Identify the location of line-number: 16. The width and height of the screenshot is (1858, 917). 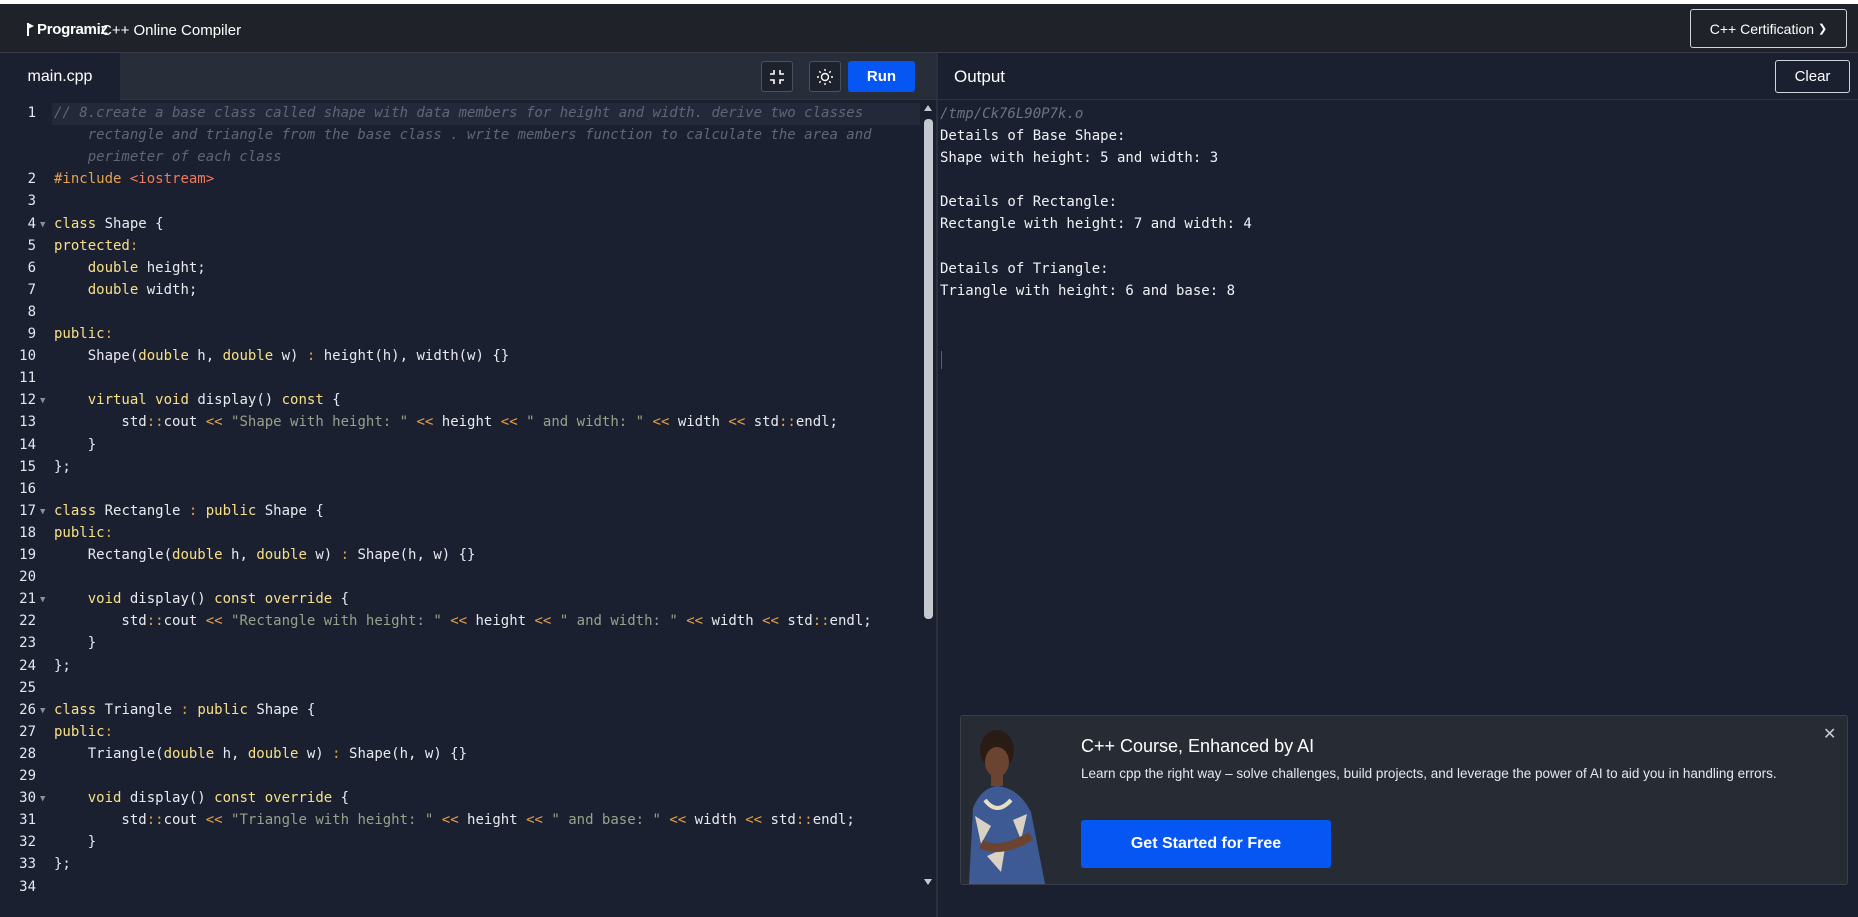
(27, 488).